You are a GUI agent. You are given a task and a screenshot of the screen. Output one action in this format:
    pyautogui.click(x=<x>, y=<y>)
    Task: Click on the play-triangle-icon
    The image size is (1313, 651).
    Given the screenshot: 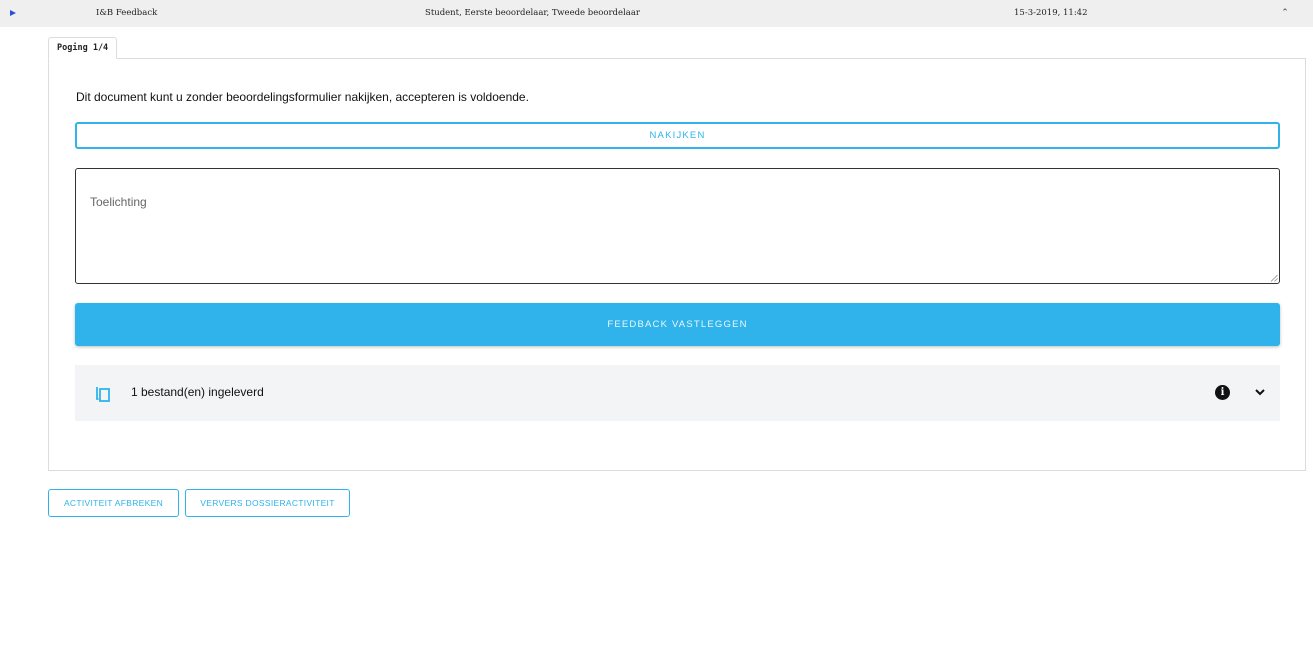 What is the action you would take?
    pyautogui.click(x=14, y=13)
    